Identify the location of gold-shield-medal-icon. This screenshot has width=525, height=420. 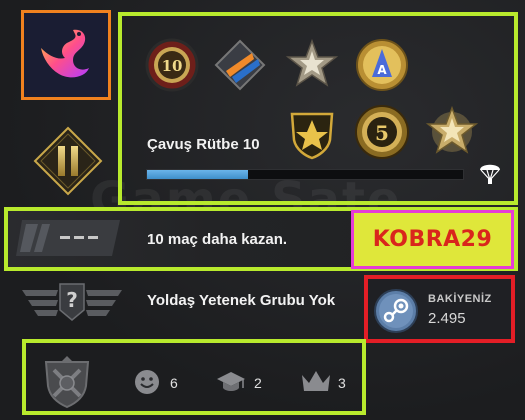
(312, 132).